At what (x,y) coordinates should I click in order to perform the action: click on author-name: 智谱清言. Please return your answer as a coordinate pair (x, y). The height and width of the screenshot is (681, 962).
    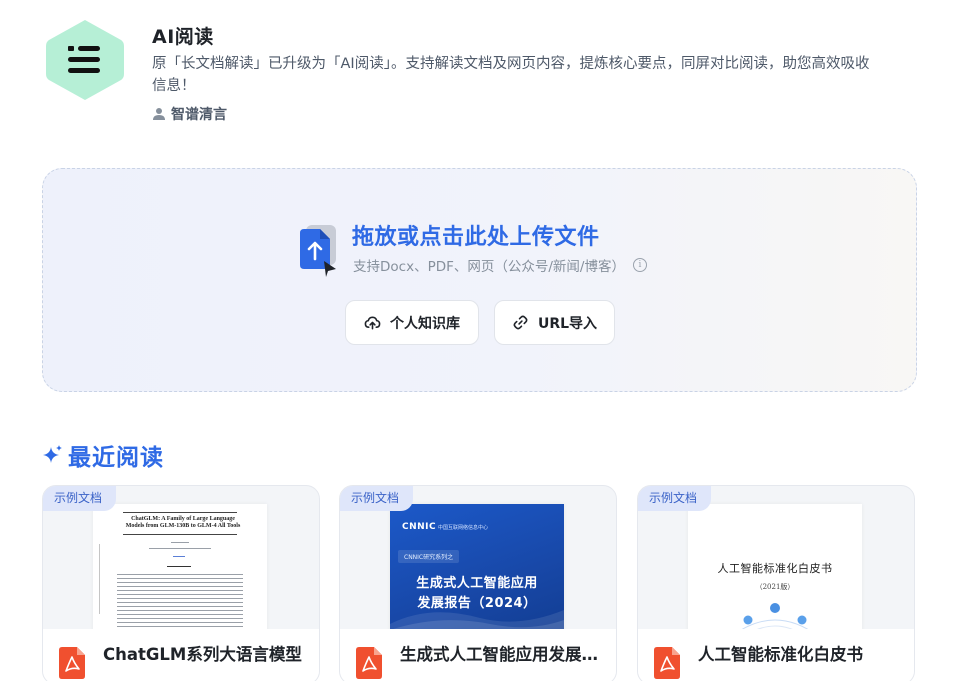
    Looking at the image, I should click on (199, 115).